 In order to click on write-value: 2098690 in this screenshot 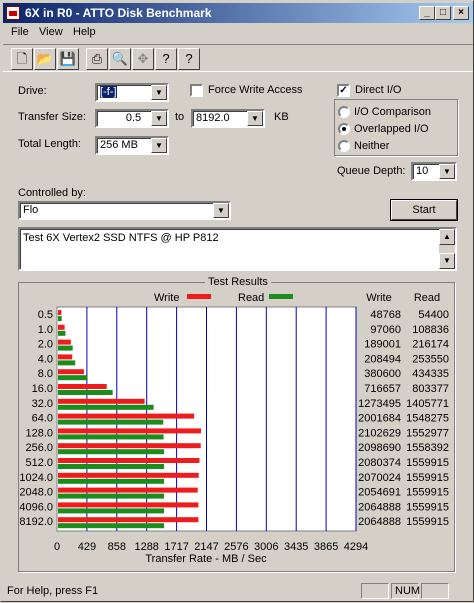, I will do `click(379, 448)`.